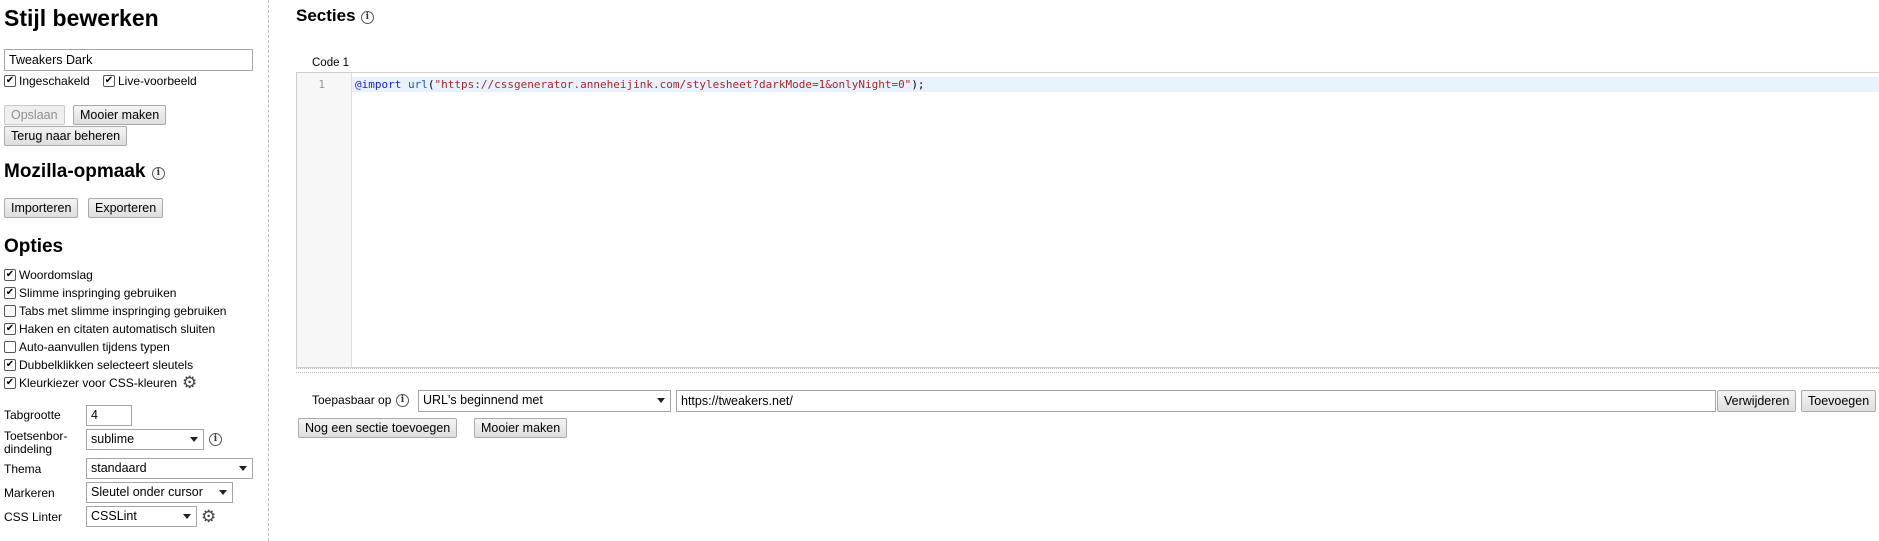 This screenshot has width=1879, height=541. What do you see at coordinates (126, 208) in the screenshot?
I see `export-button: Exporteren` at bounding box center [126, 208].